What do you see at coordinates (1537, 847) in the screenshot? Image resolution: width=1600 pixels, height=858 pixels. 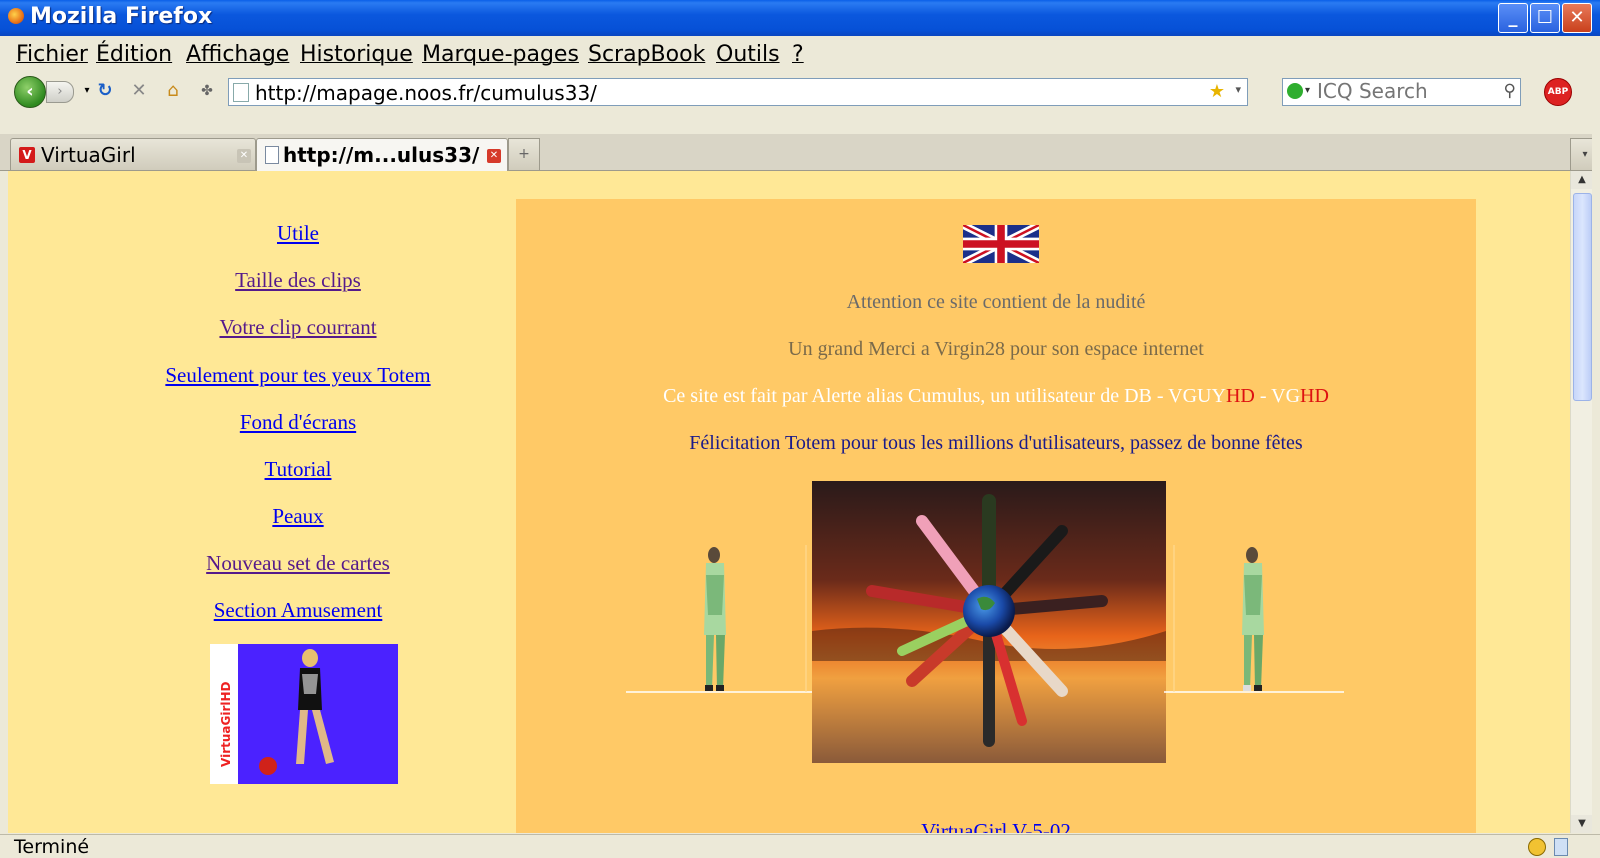 I see `status-addon-icon` at bounding box center [1537, 847].